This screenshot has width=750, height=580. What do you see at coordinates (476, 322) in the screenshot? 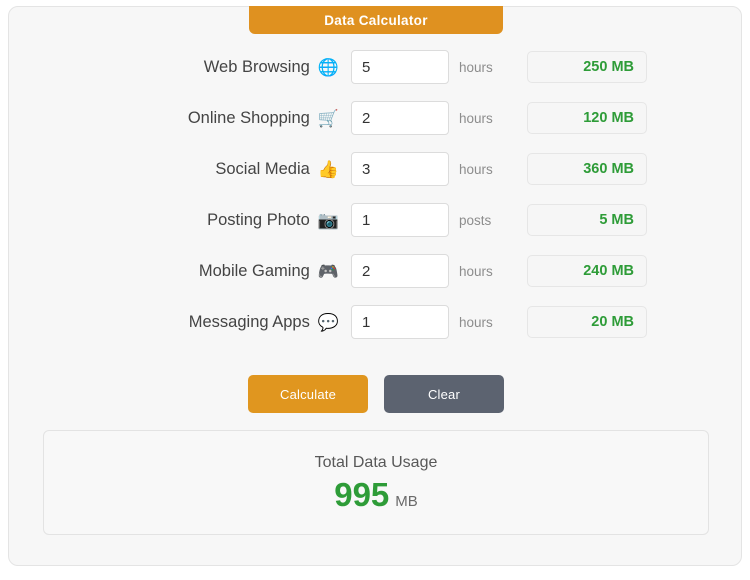
I see `unit-messaging-apps: hours` at bounding box center [476, 322].